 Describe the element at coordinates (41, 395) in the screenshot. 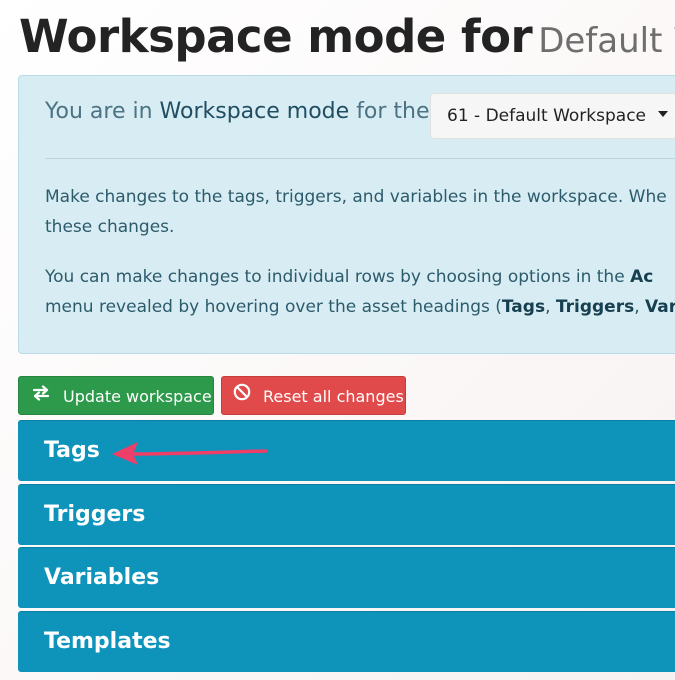

I see `swap-arrows-icon` at that location.